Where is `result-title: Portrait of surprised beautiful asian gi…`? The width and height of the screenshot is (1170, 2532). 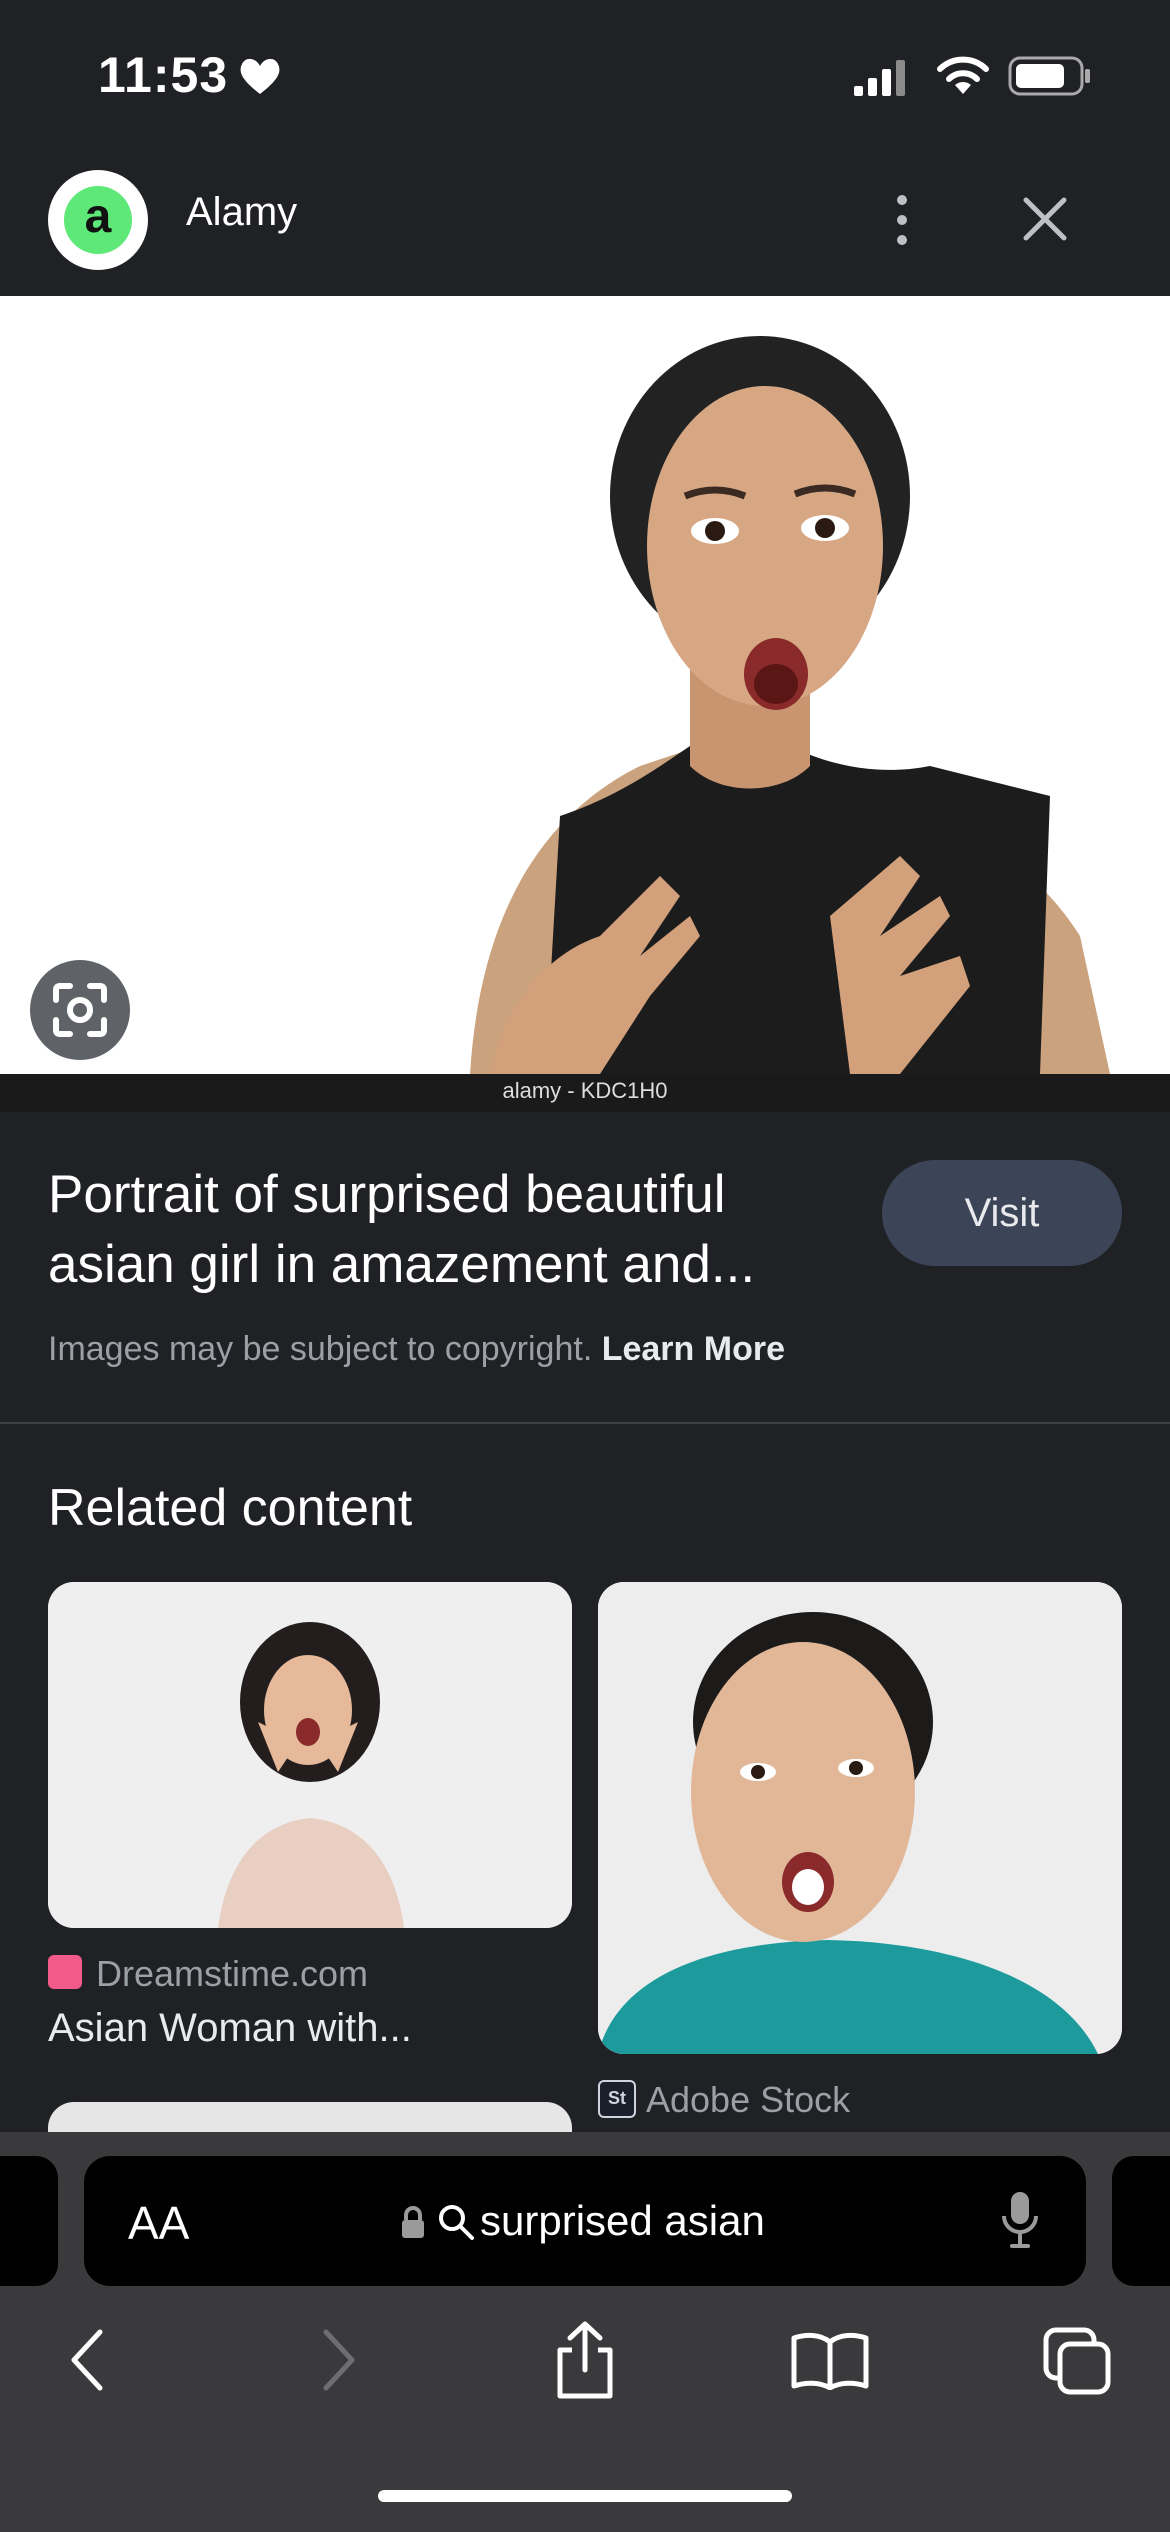 result-title: Portrait of surprised beautiful asian gi… is located at coordinates (448, 1230).